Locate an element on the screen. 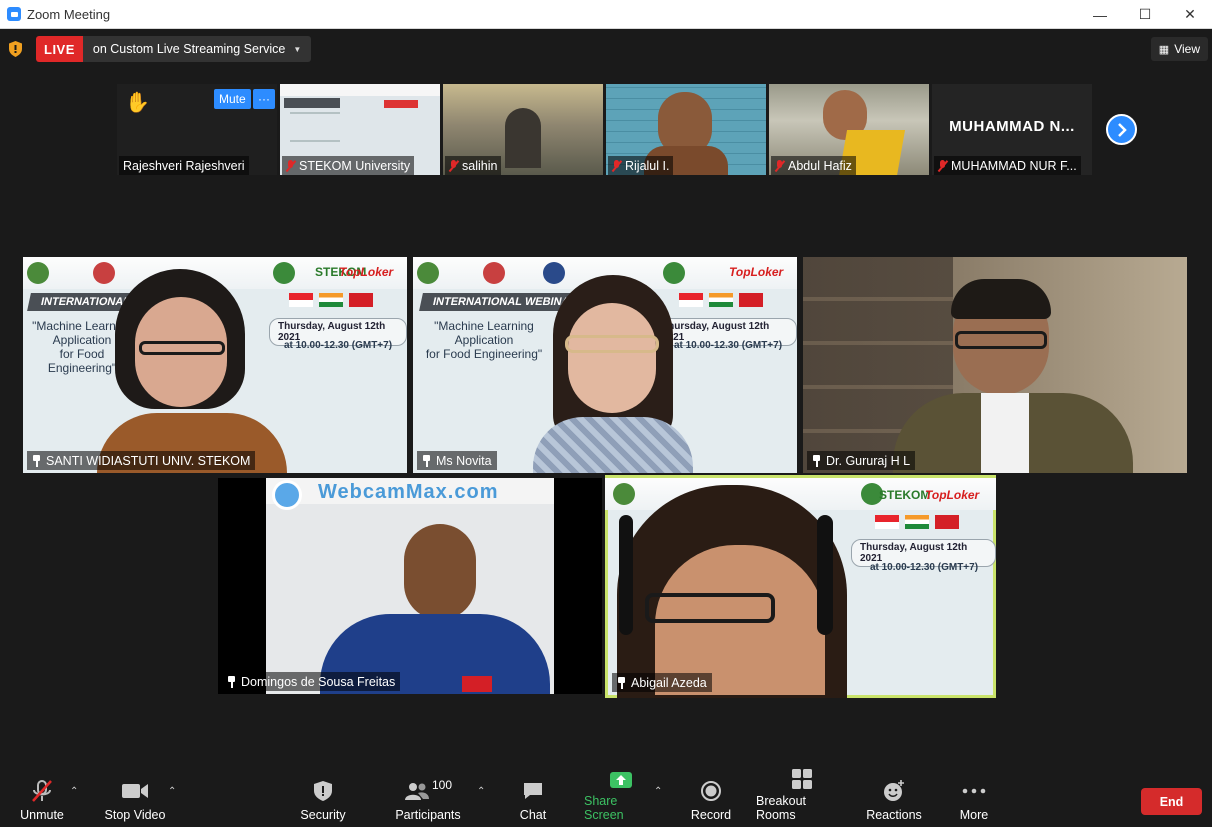 The image size is (1212, 827). stekom-logo-text: STEKOM is located at coordinates (905, 495).